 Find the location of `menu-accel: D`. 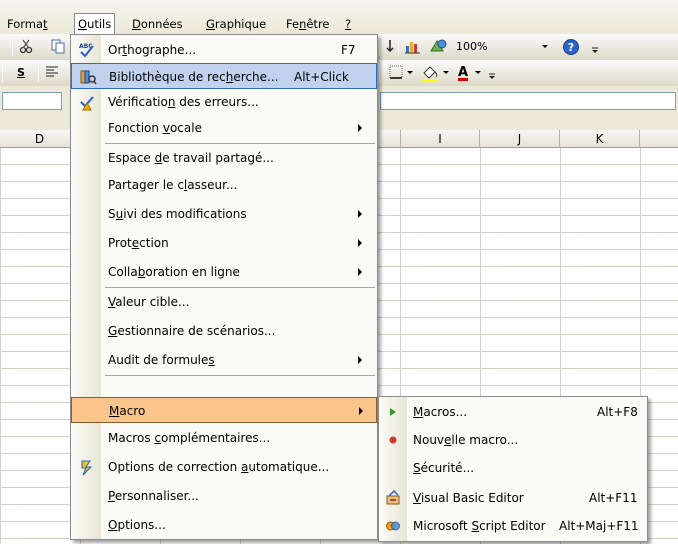

menu-accel: D is located at coordinates (136, 24).